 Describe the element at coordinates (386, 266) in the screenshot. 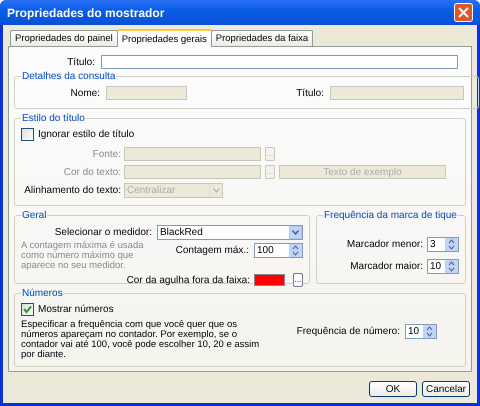

I see `field-label: Marcador maior:` at that location.